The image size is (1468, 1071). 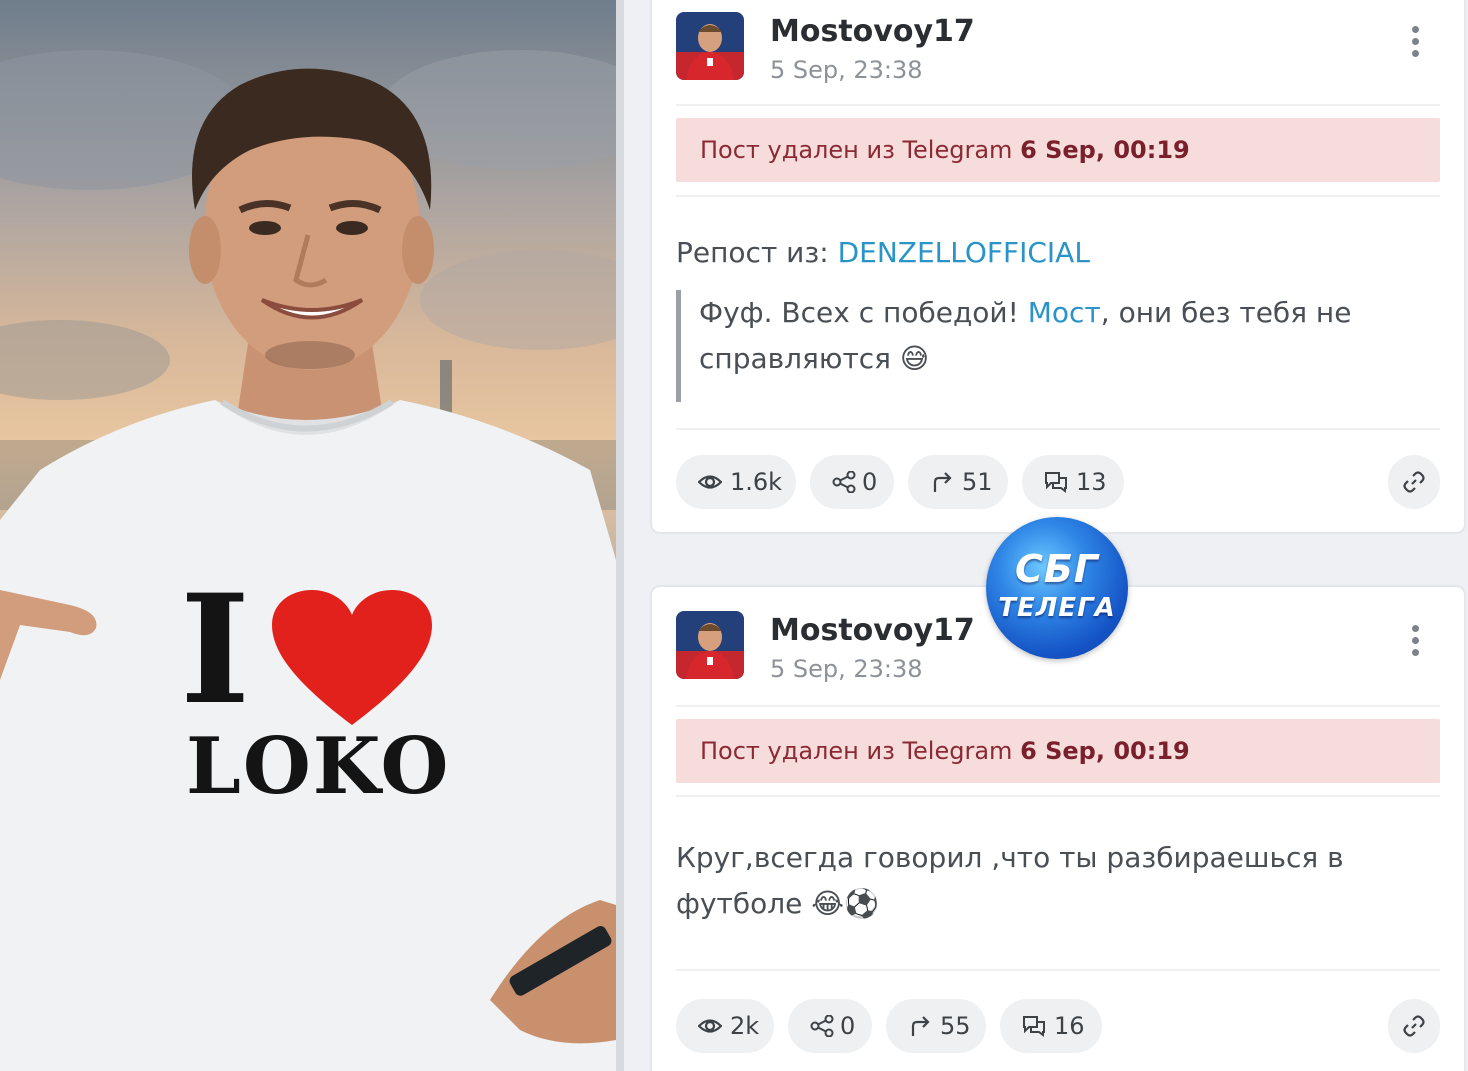 What do you see at coordinates (352, 657) in the screenshot?
I see `heart-icon` at bounding box center [352, 657].